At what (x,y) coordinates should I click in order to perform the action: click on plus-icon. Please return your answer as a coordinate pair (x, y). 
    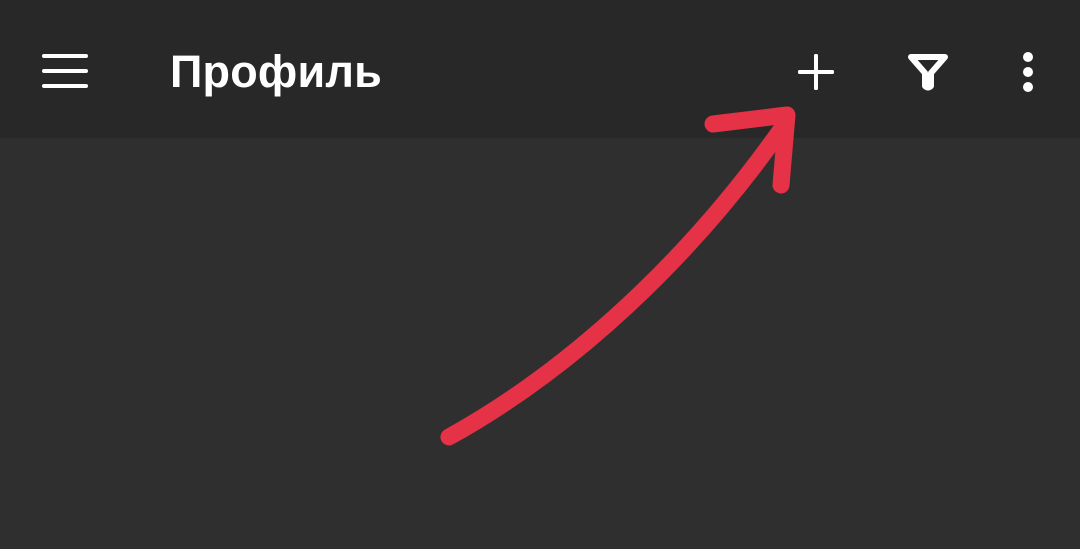
    Looking at the image, I should click on (816, 72).